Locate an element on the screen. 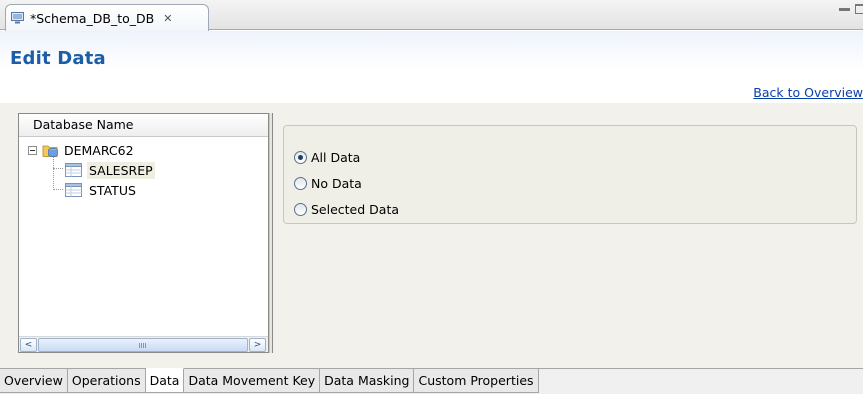  radio-no-data: No Data is located at coordinates (328, 183).